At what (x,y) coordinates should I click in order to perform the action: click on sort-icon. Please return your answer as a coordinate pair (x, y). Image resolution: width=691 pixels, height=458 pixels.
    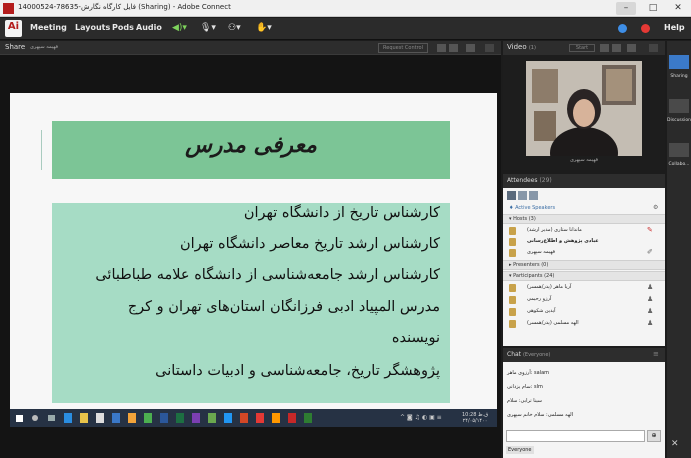
    Looking at the image, I should click on (533, 195).